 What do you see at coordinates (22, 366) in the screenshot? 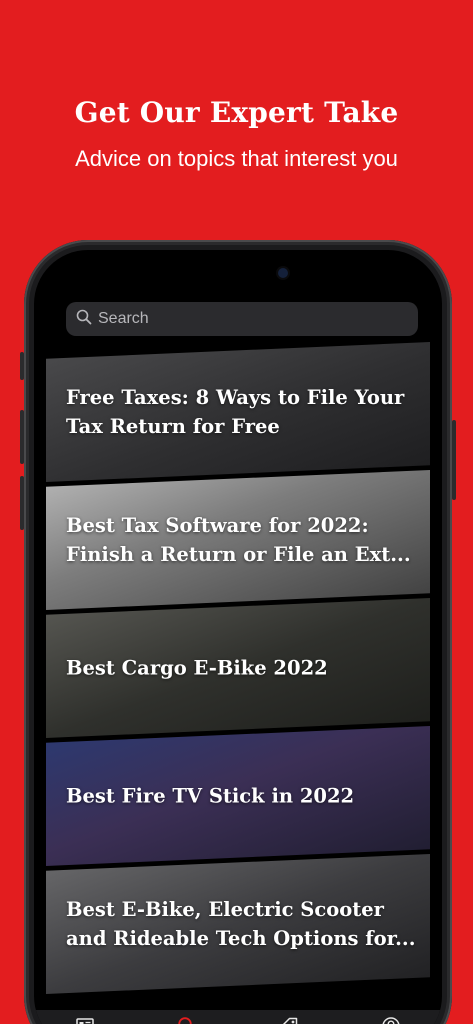
I see `silent-switch` at bounding box center [22, 366].